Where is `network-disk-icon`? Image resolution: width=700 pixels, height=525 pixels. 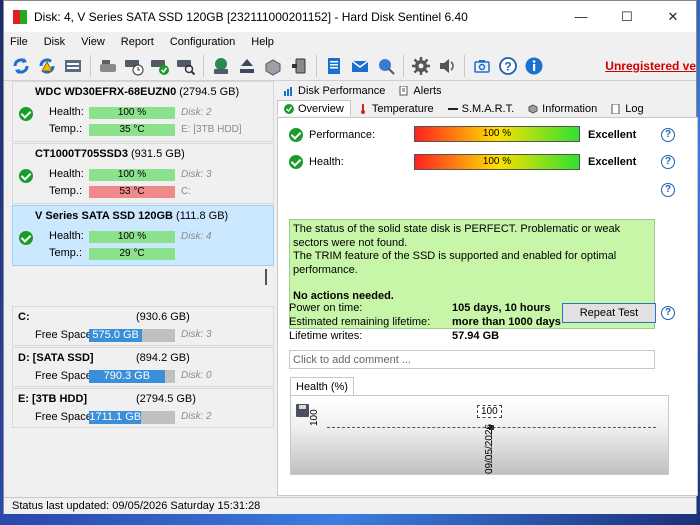 network-disk-icon is located at coordinates (221, 66).